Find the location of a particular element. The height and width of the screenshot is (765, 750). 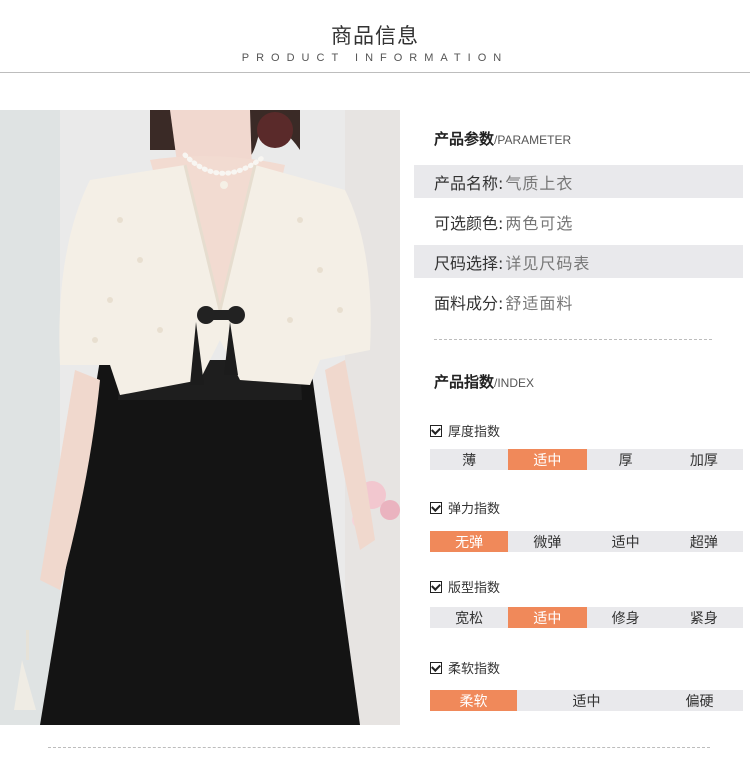

param-label: 面料成分: is located at coordinates (469, 303).